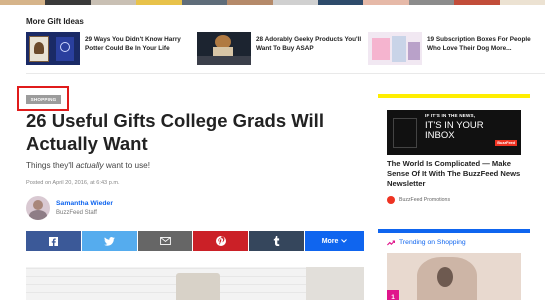  I want to click on tumblr-icon, so click(277, 241).